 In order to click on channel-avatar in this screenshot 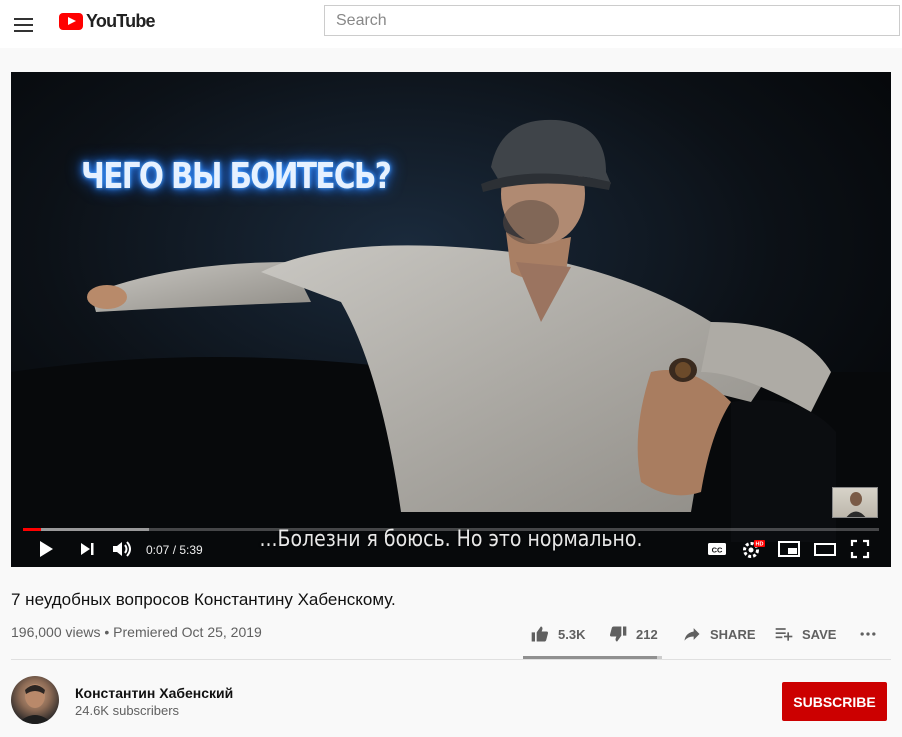, I will do `click(35, 700)`.